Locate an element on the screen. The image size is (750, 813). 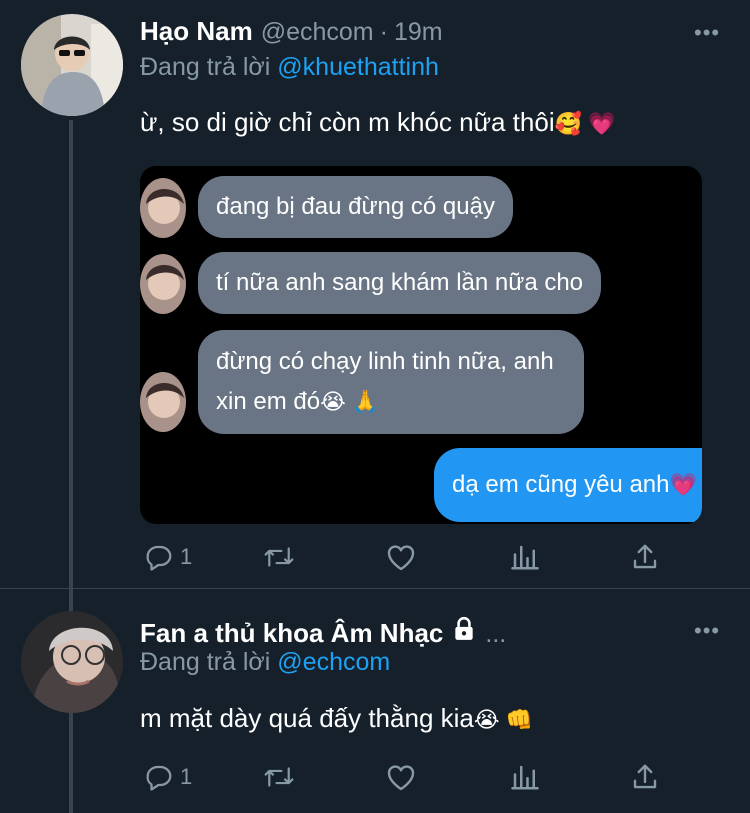
tweet-body: ừ, so di giờ chỉ còn m khóc nữa thôi is located at coordinates (347, 122).